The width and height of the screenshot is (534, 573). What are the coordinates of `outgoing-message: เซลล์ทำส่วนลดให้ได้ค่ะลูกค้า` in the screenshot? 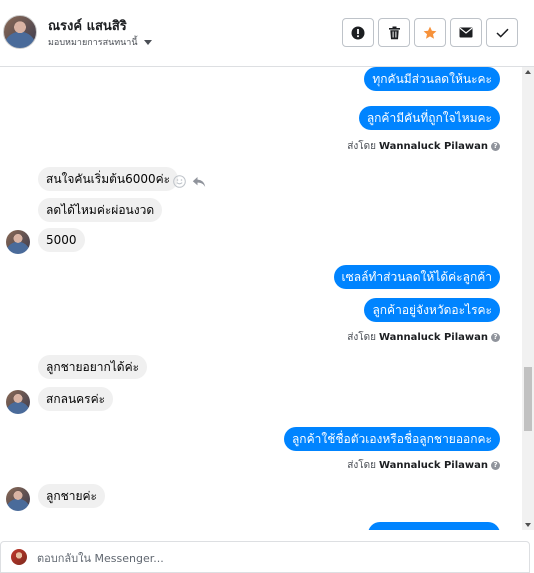 It's located at (416, 277).